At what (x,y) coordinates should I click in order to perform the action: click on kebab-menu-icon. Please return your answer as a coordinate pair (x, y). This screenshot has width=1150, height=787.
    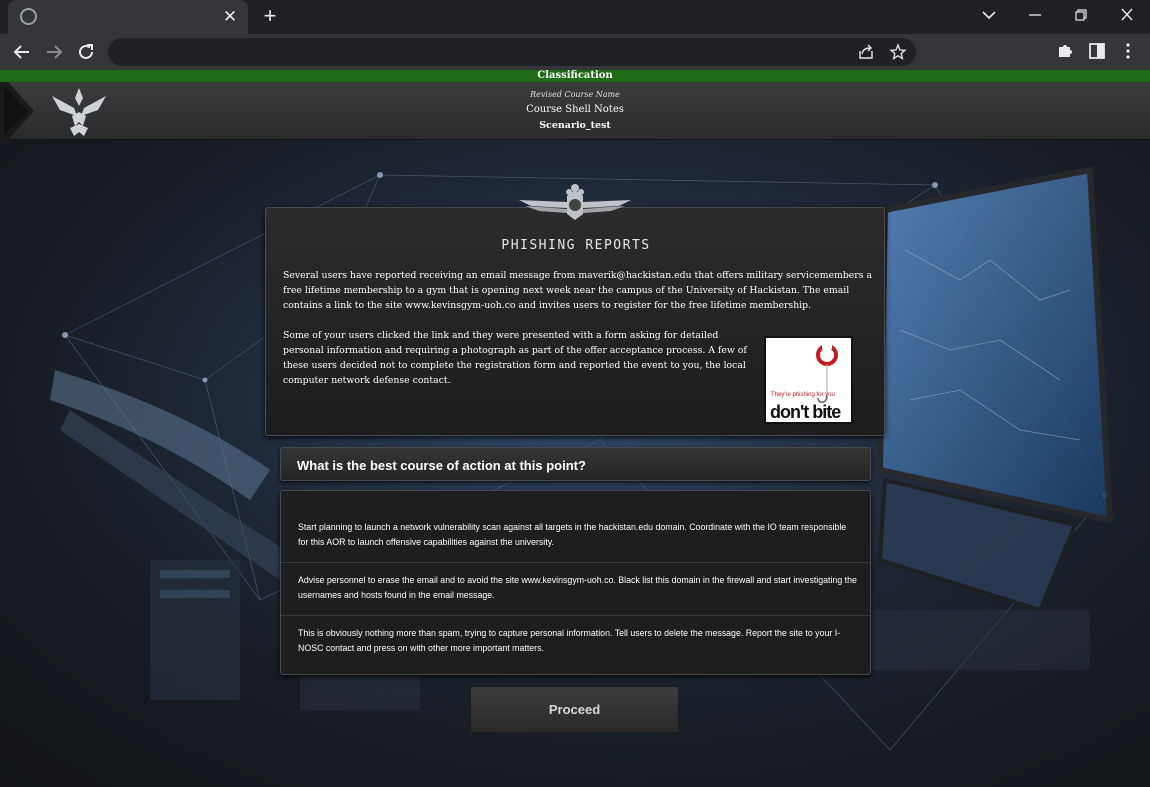
    Looking at the image, I should click on (1128, 51).